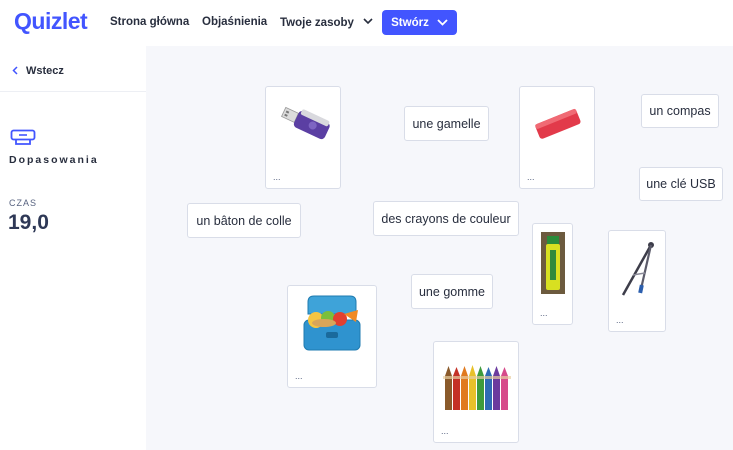 The image size is (733, 450). Describe the element at coordinates (477, 387) in the screenshot. I see `colored-pencils-icon` at that location.